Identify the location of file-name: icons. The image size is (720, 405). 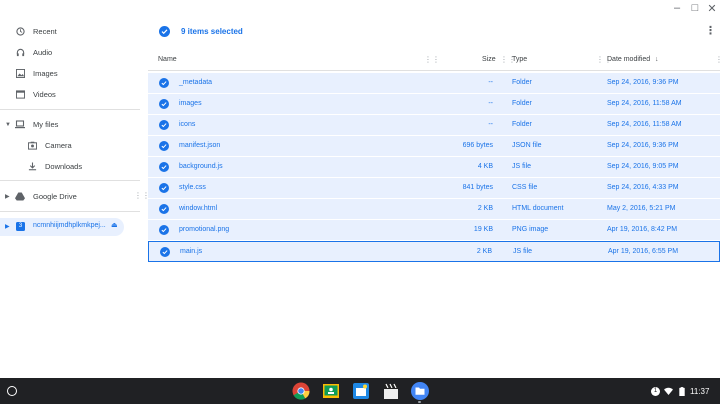
(187, 124).